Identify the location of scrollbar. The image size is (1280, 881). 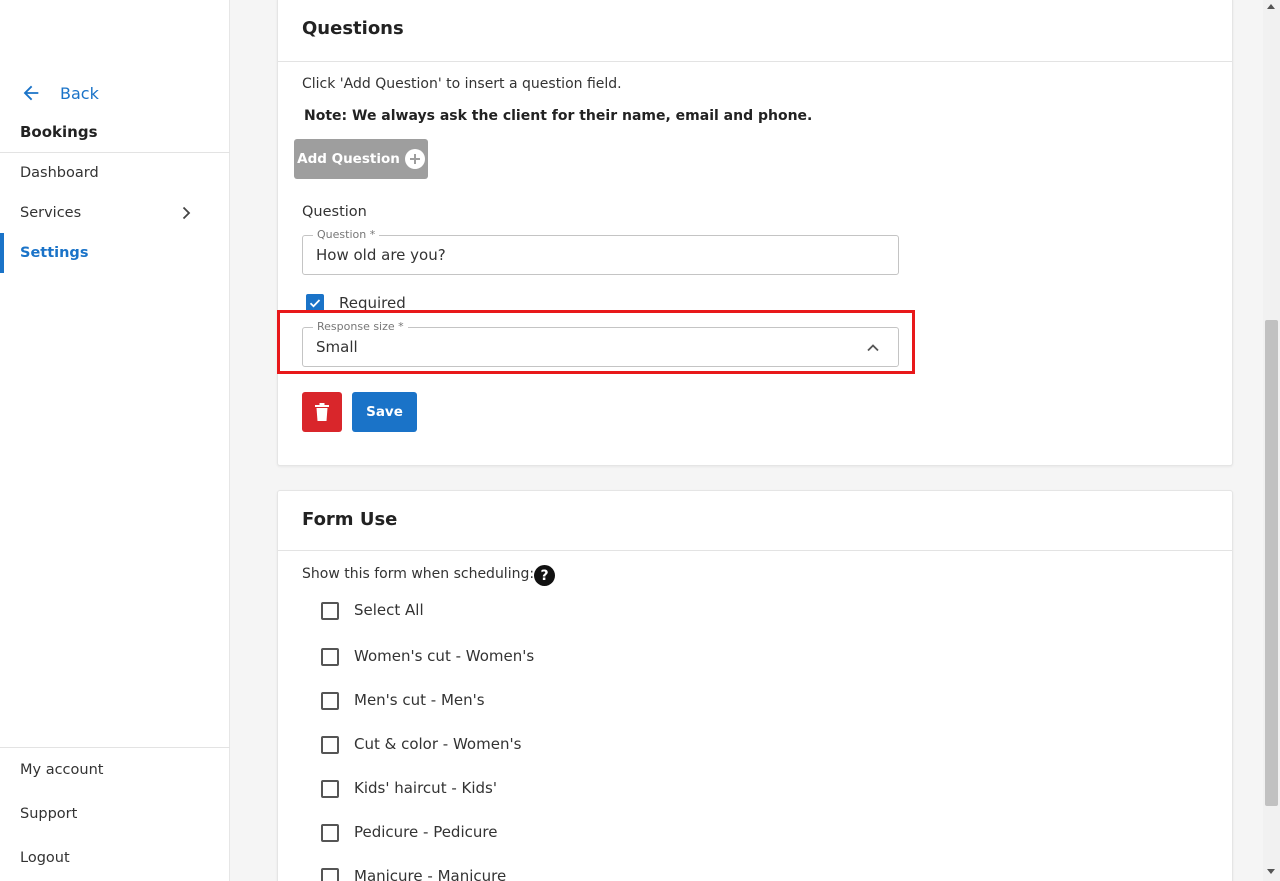
(1271, 440).